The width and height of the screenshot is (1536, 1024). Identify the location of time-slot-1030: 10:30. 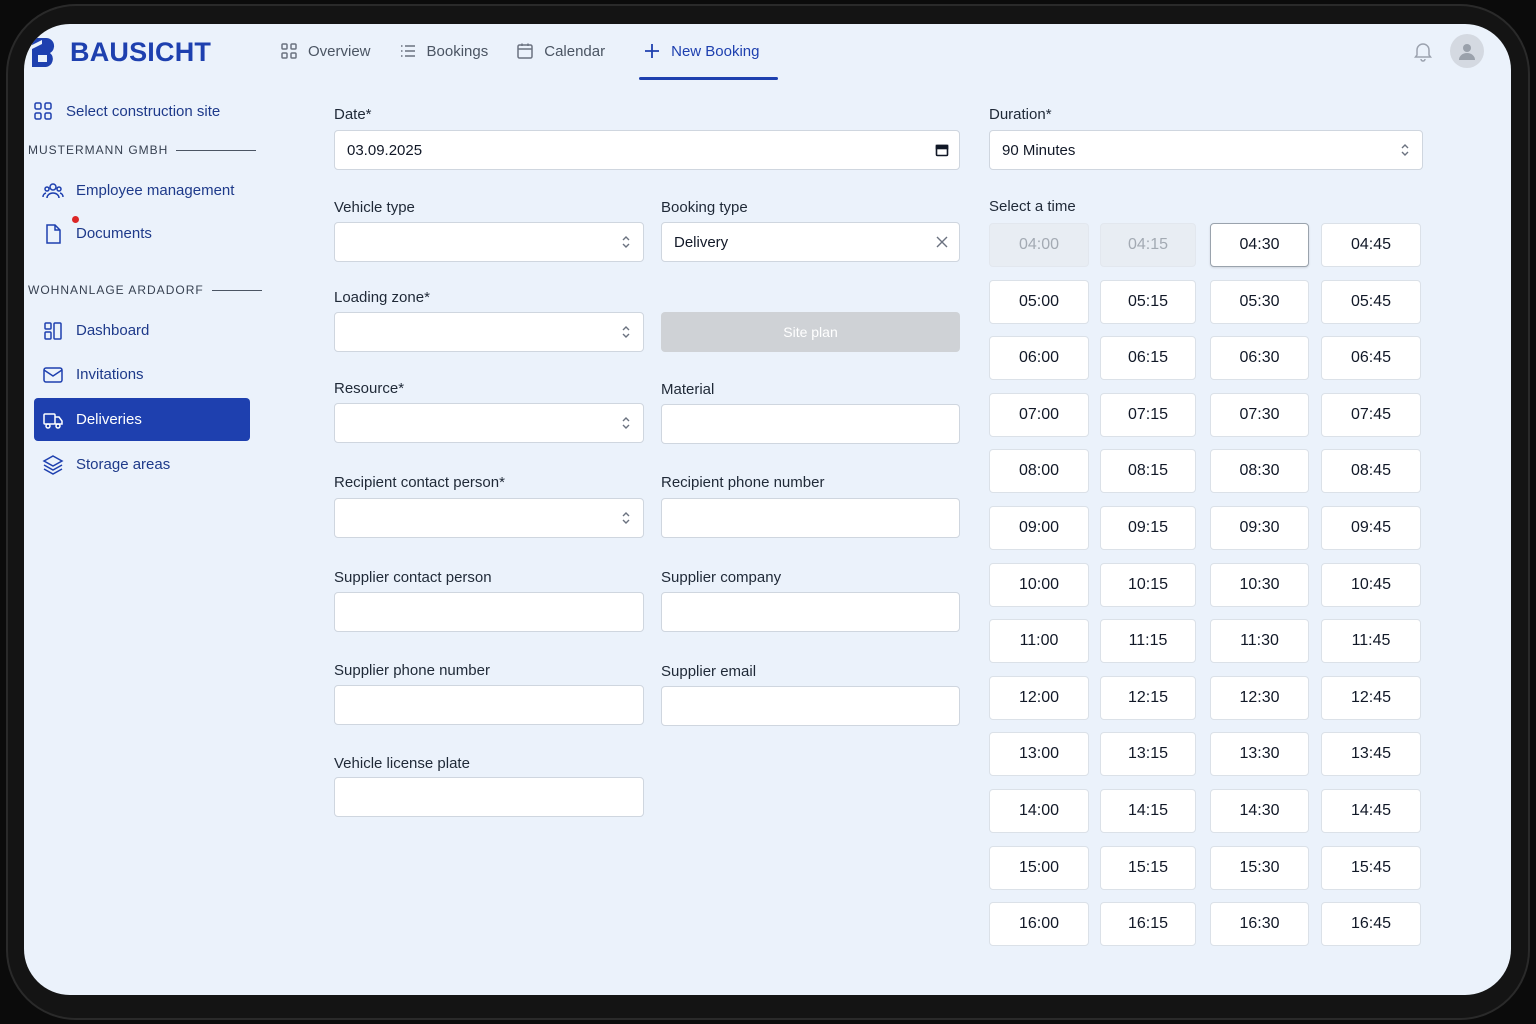
(1259, 584).